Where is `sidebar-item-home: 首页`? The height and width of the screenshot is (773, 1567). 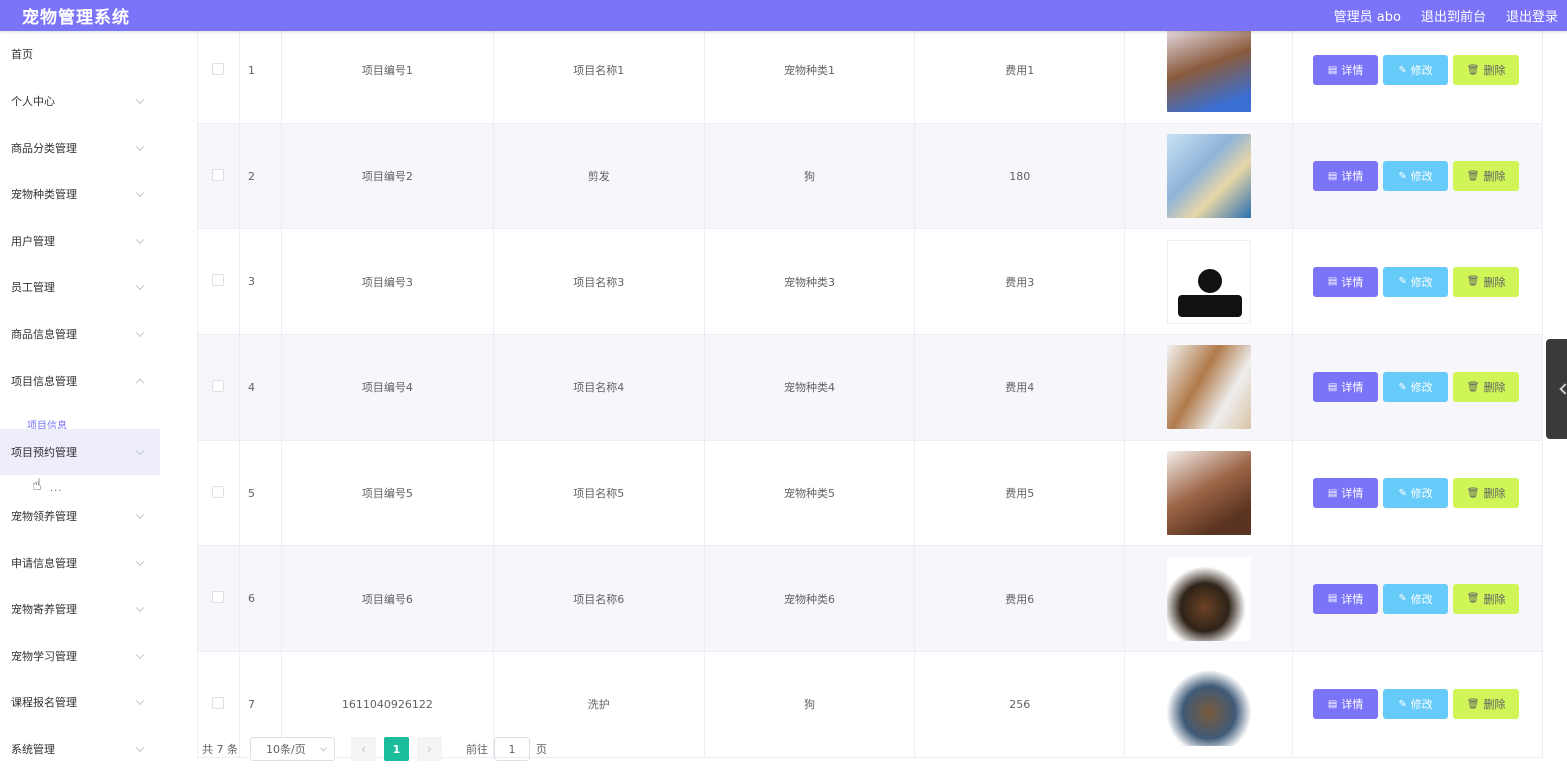 sidebar-item-home: 首页 is located at coordinates (80, 54).